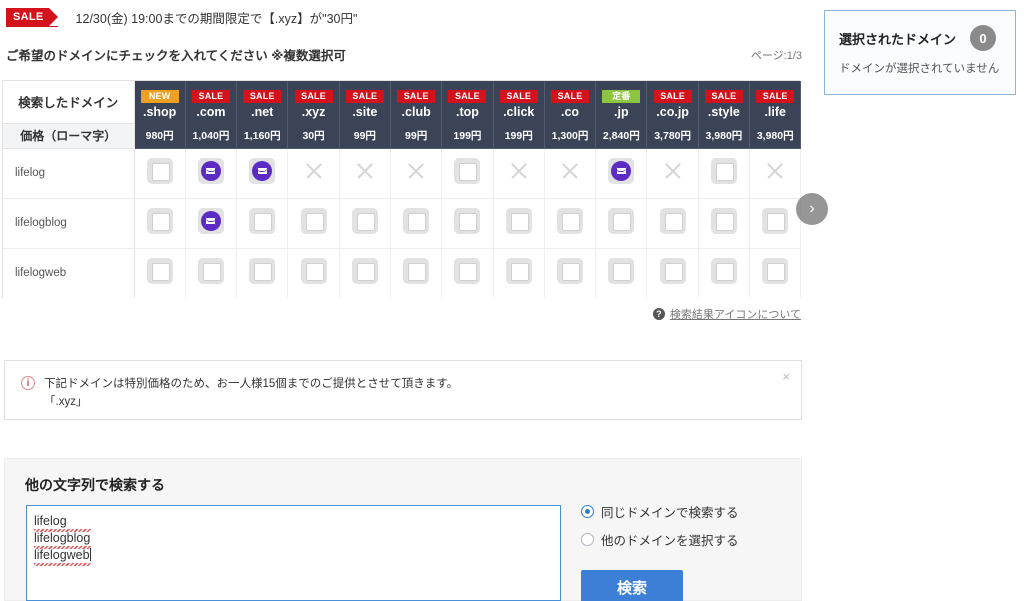 The height and width of the screenshot is (601, 1024). Describe the element at coordinates (211, 136) in the screenshot. I see `column-price: 1,040円` at that location.